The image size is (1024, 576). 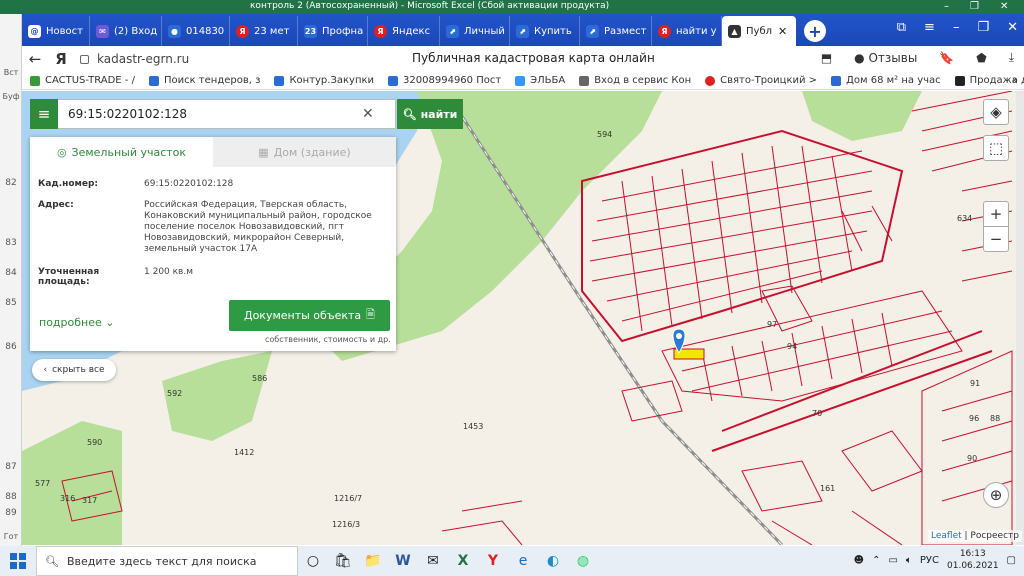 I want to click on bookmark-item: Свято-Троицкий >, so click(x=761, y=80).